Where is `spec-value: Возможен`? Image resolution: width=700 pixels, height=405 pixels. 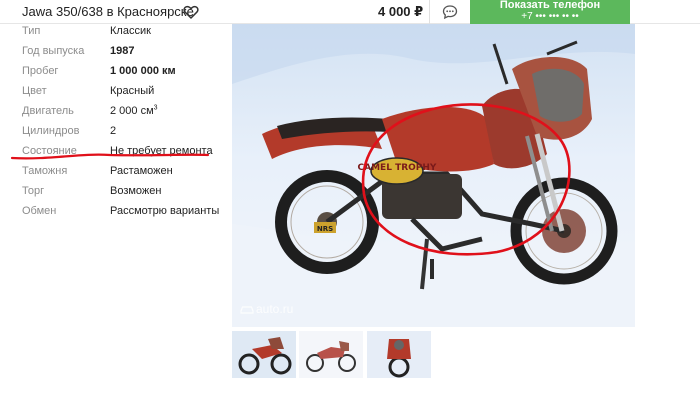
spec-value: Возможен is located at coordinates (136, 191).